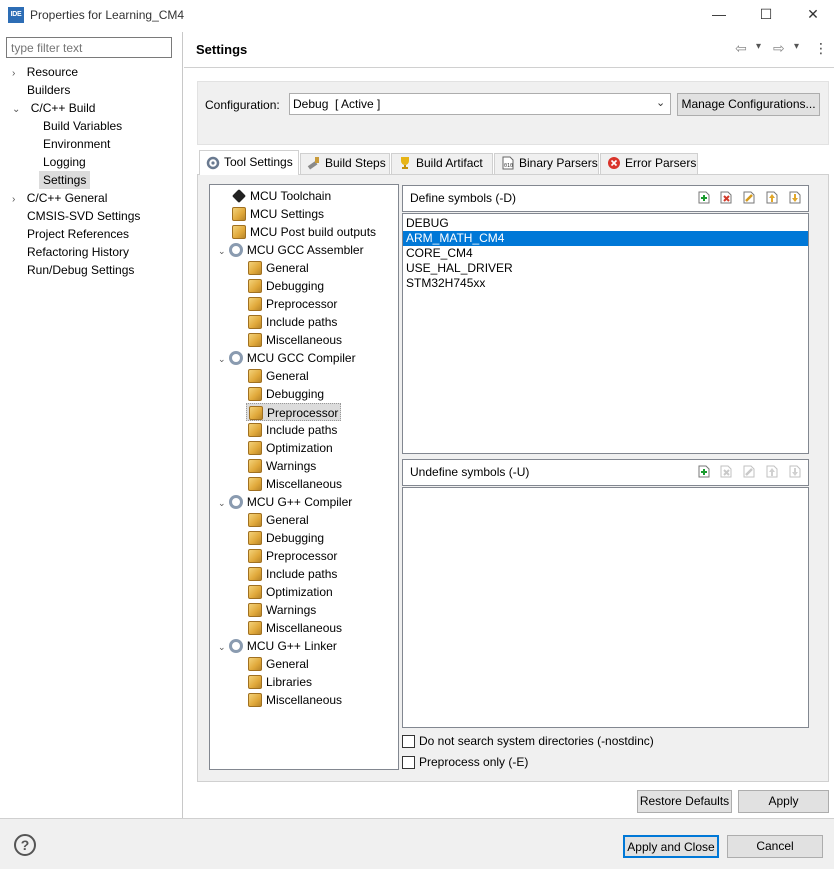 This screenshot has height=874, width=834. Describe the element at coordinates (772, 197) in the screenshot. I see `move-up-icon` at that location.